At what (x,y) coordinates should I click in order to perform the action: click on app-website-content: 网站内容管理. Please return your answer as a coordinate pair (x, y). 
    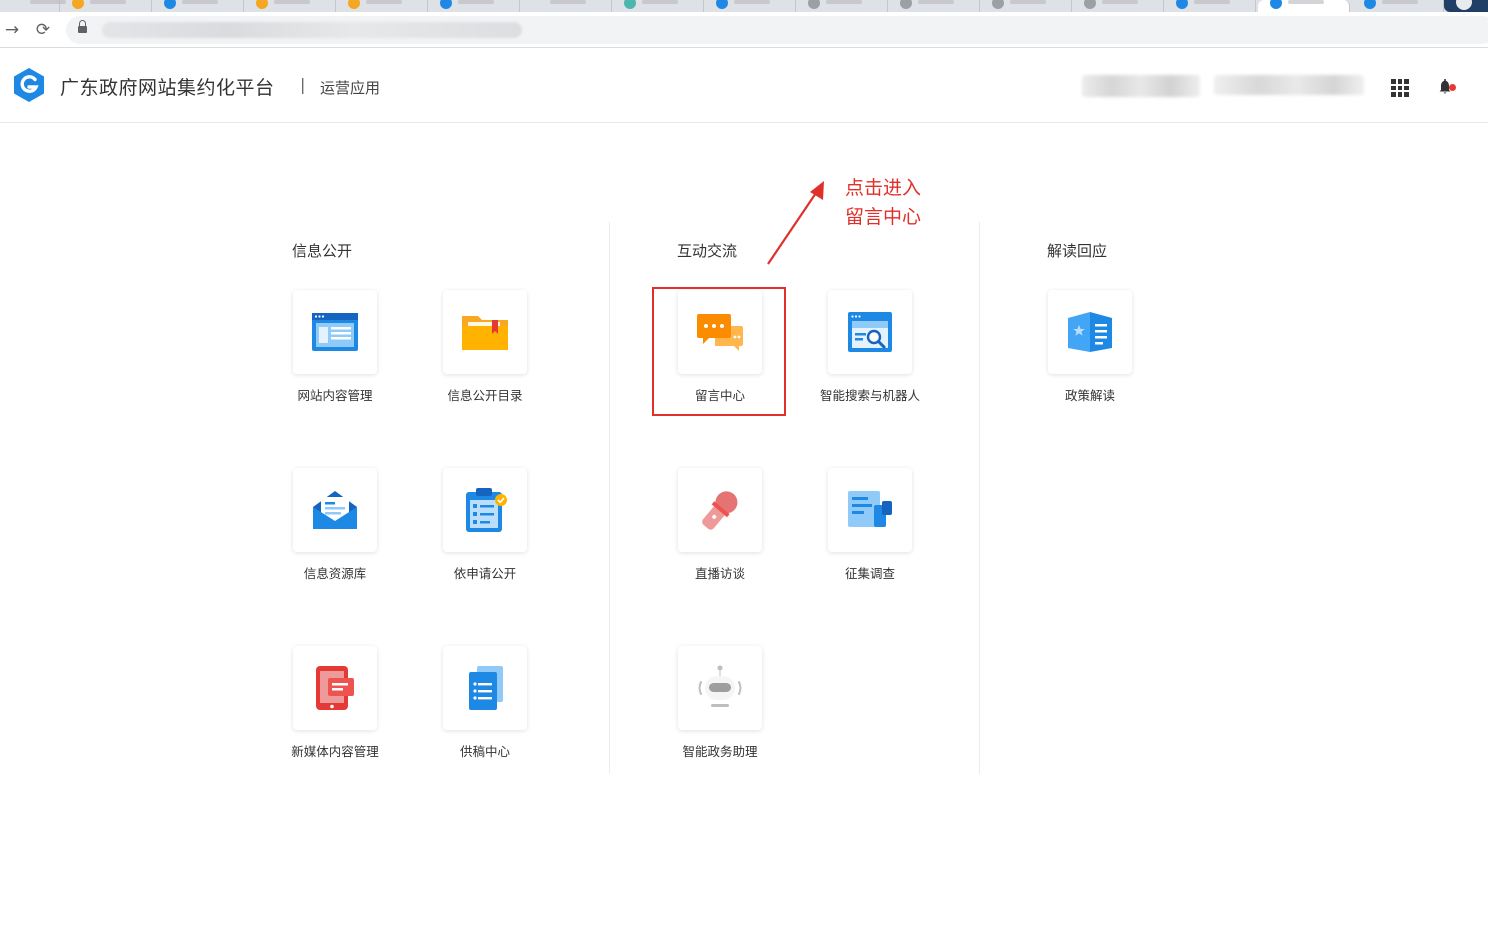
    Looking at the image, I should click on (335, 355).